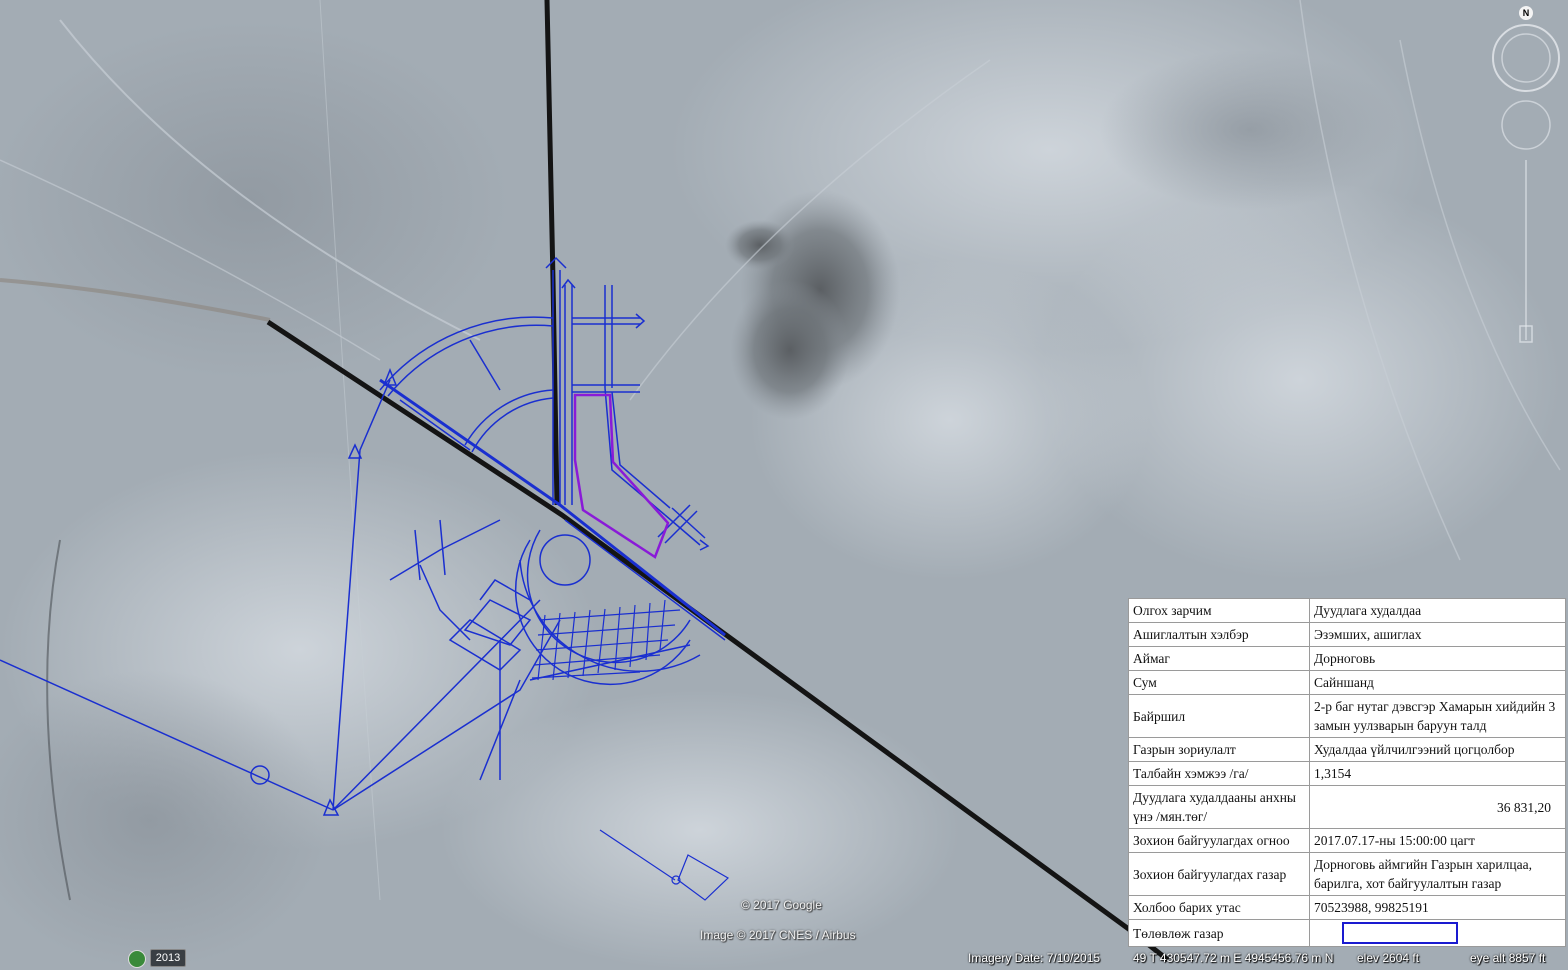  What do you see at coordinates (1219, 807) in the screenshot?
I see `row-label: Дуудлага худалдааны анхны үнэ /мян.төг/` at bounding box center [1219, 807].